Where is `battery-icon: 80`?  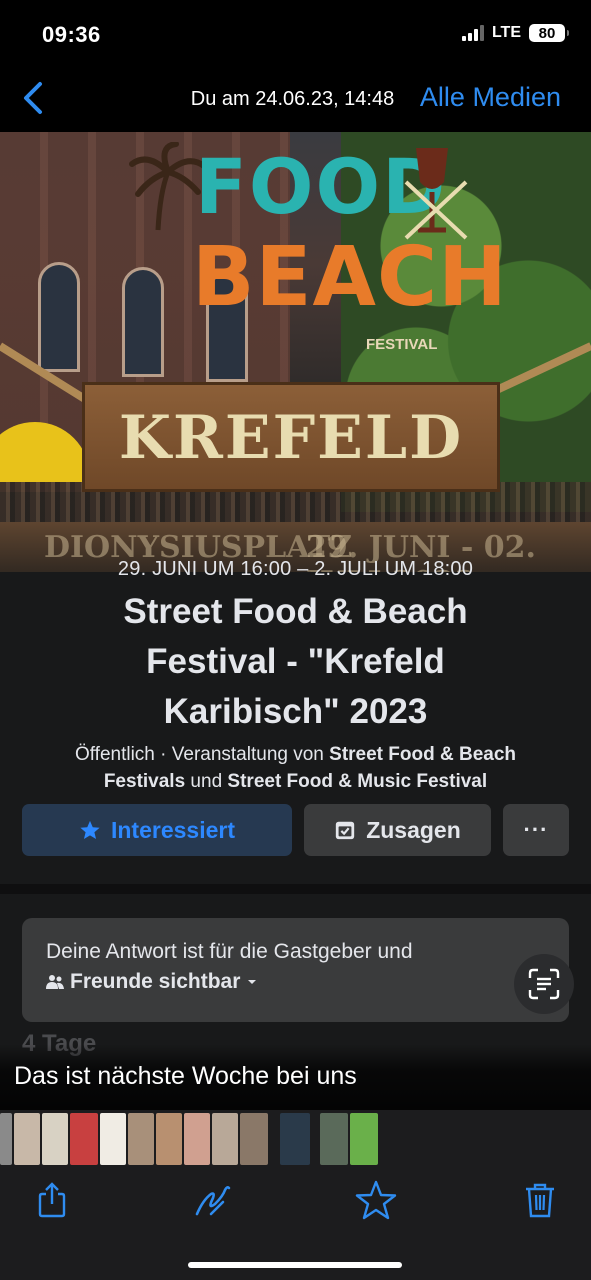 battery-icon: 80 is located at coordinates (549, 33).